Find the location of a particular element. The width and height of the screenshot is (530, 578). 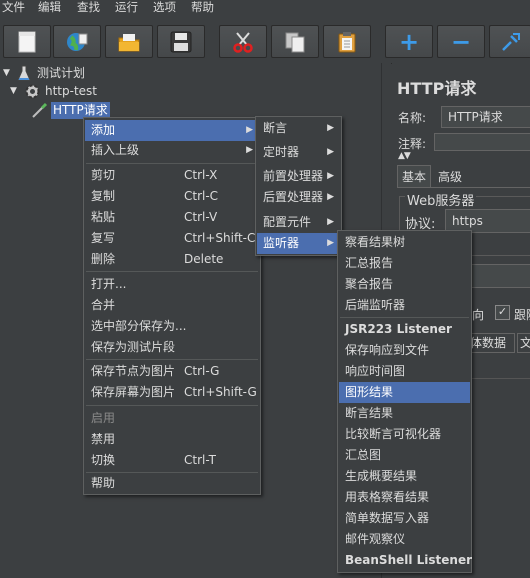

listener-item: 保存响应到文件 is located at coordinates (404, 350).